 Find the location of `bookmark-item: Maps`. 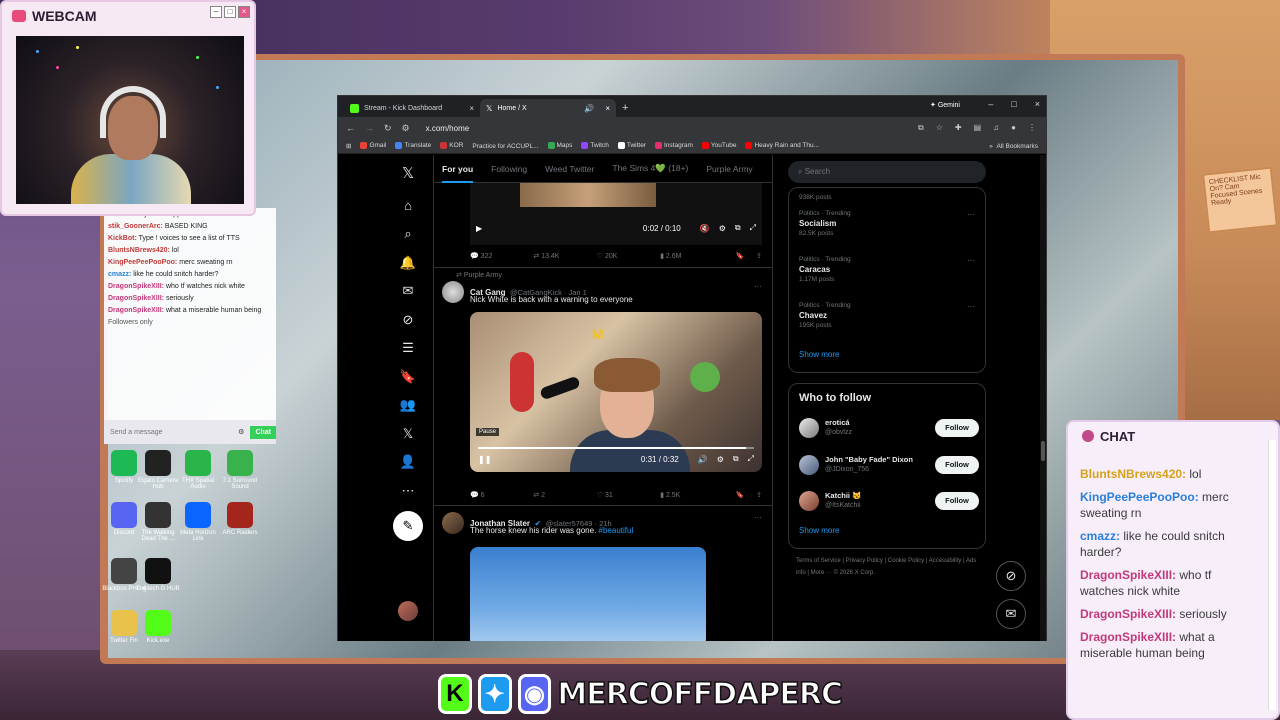

bookmark-item: Maps is located at coordinates (559, 146).